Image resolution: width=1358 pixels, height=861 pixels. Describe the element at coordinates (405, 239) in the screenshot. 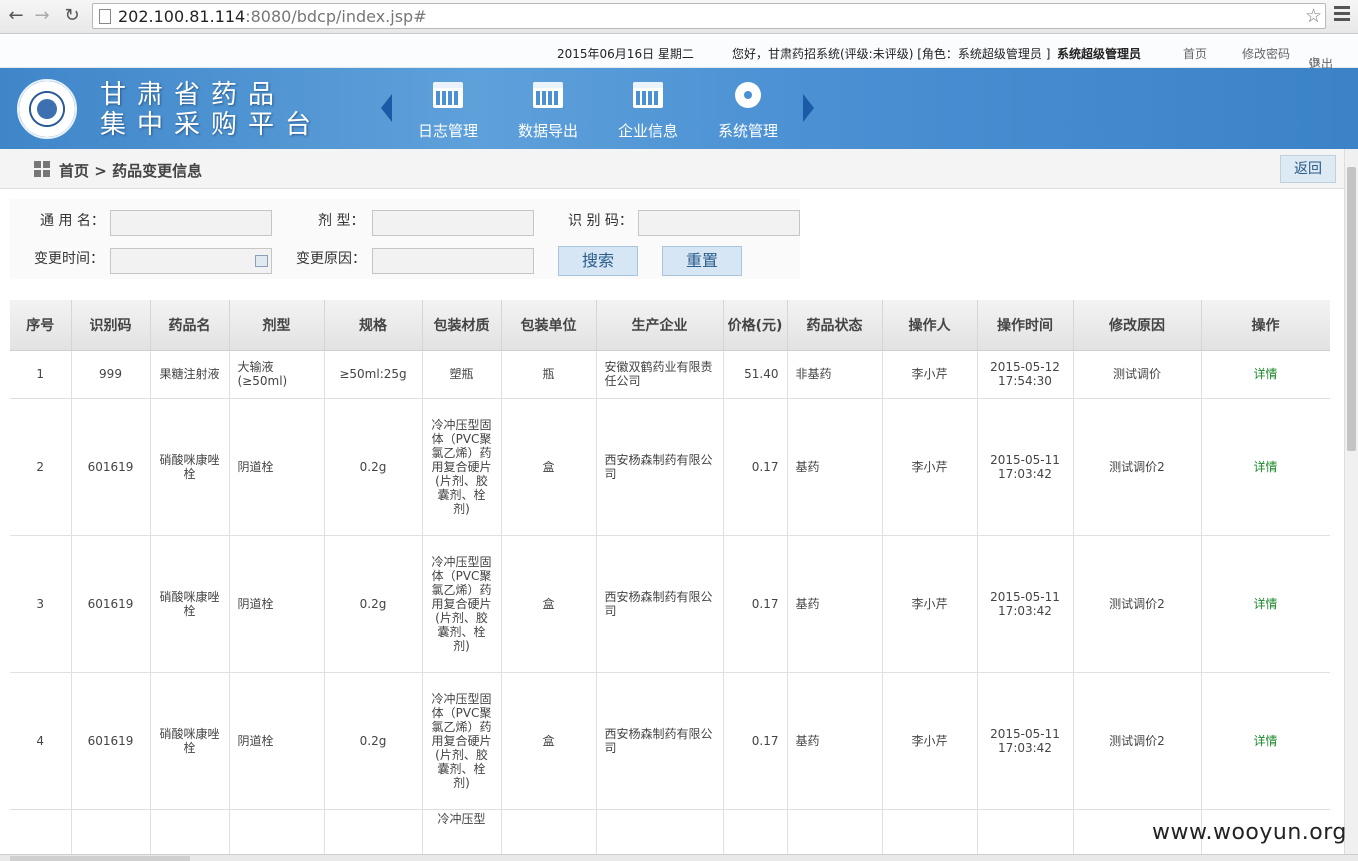

I see `search-form: 通 用 名： 剂 型： 识 别 码： 变更时间： 变更原因： 搜索 重置` at that location.